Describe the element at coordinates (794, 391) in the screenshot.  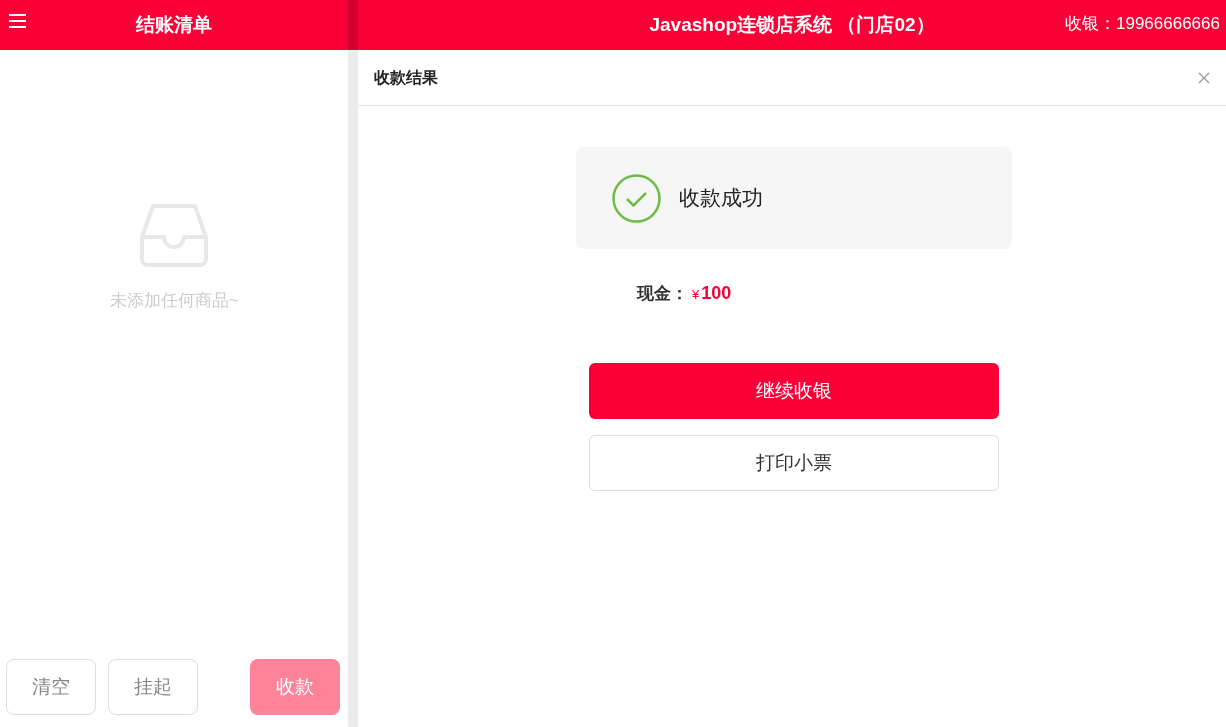
I see `continue-button: 继续收银` at that location.